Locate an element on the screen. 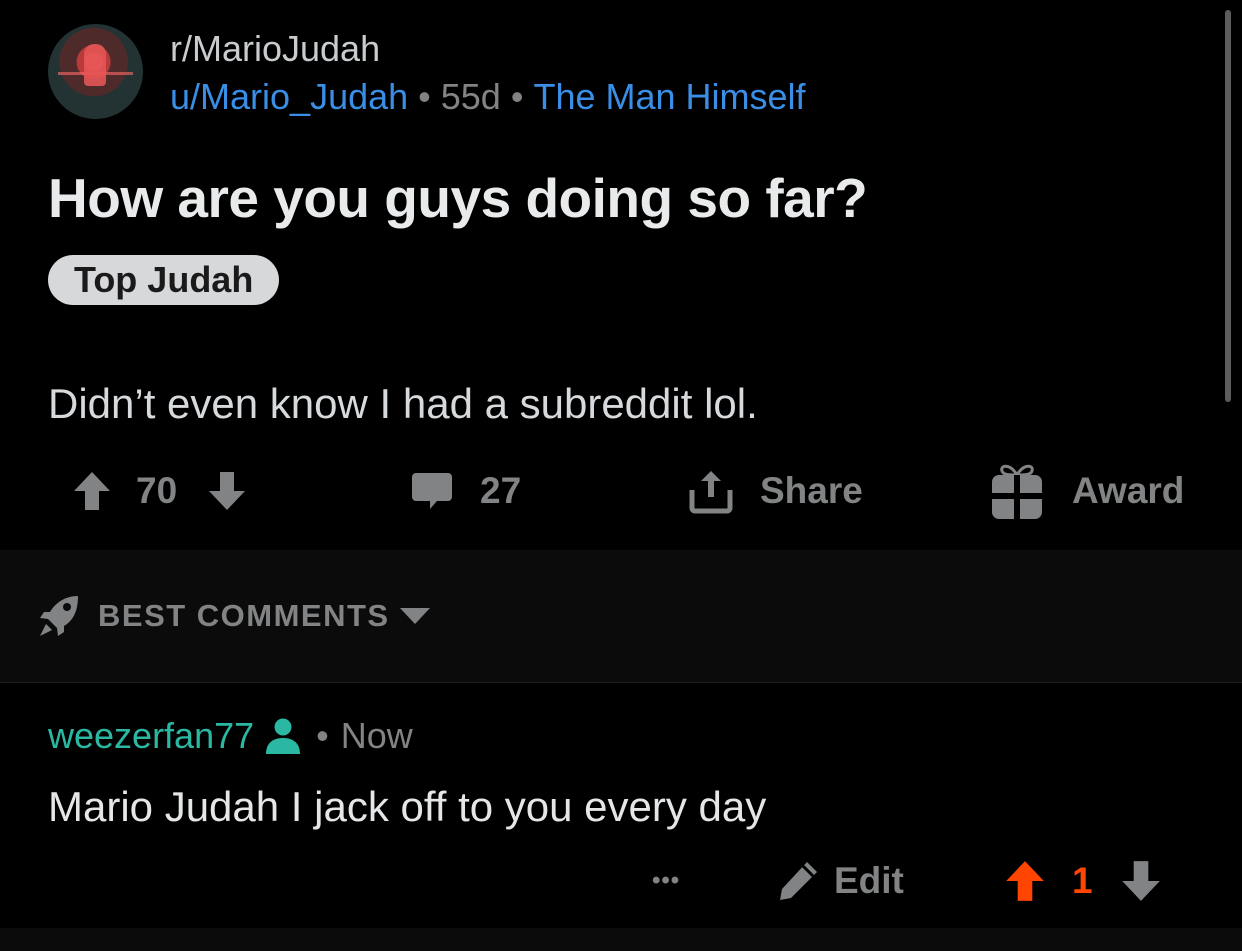 This screenshot has width=1242, height=951. comment-header: weezerfan77 • Now is located at coordinates (230, 736).